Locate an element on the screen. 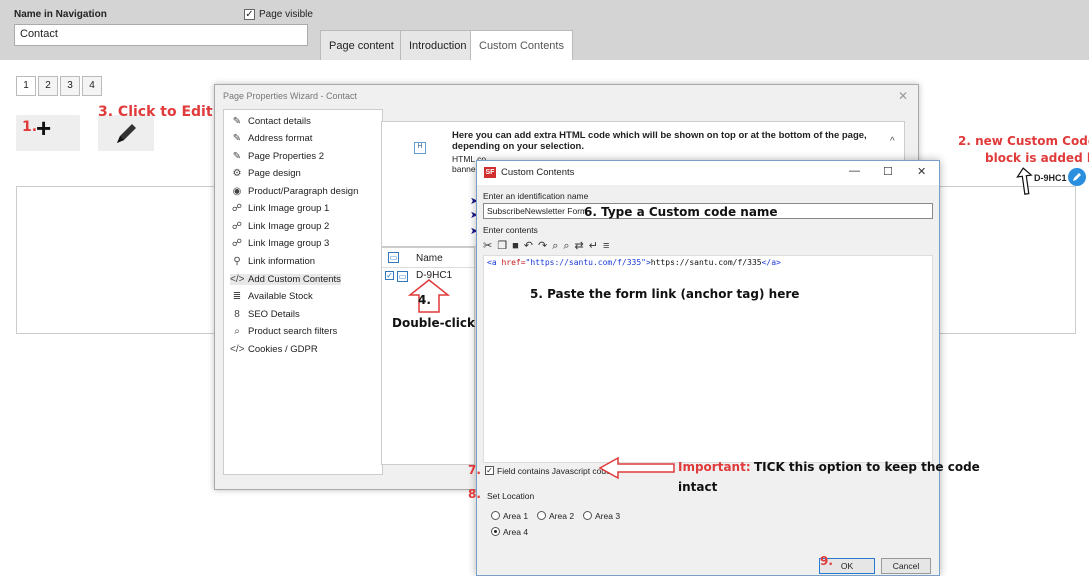 The width and height of the screenshot is (1089, 576). annotation-step-4-action: Double-click is located at coordinates (434, 323).